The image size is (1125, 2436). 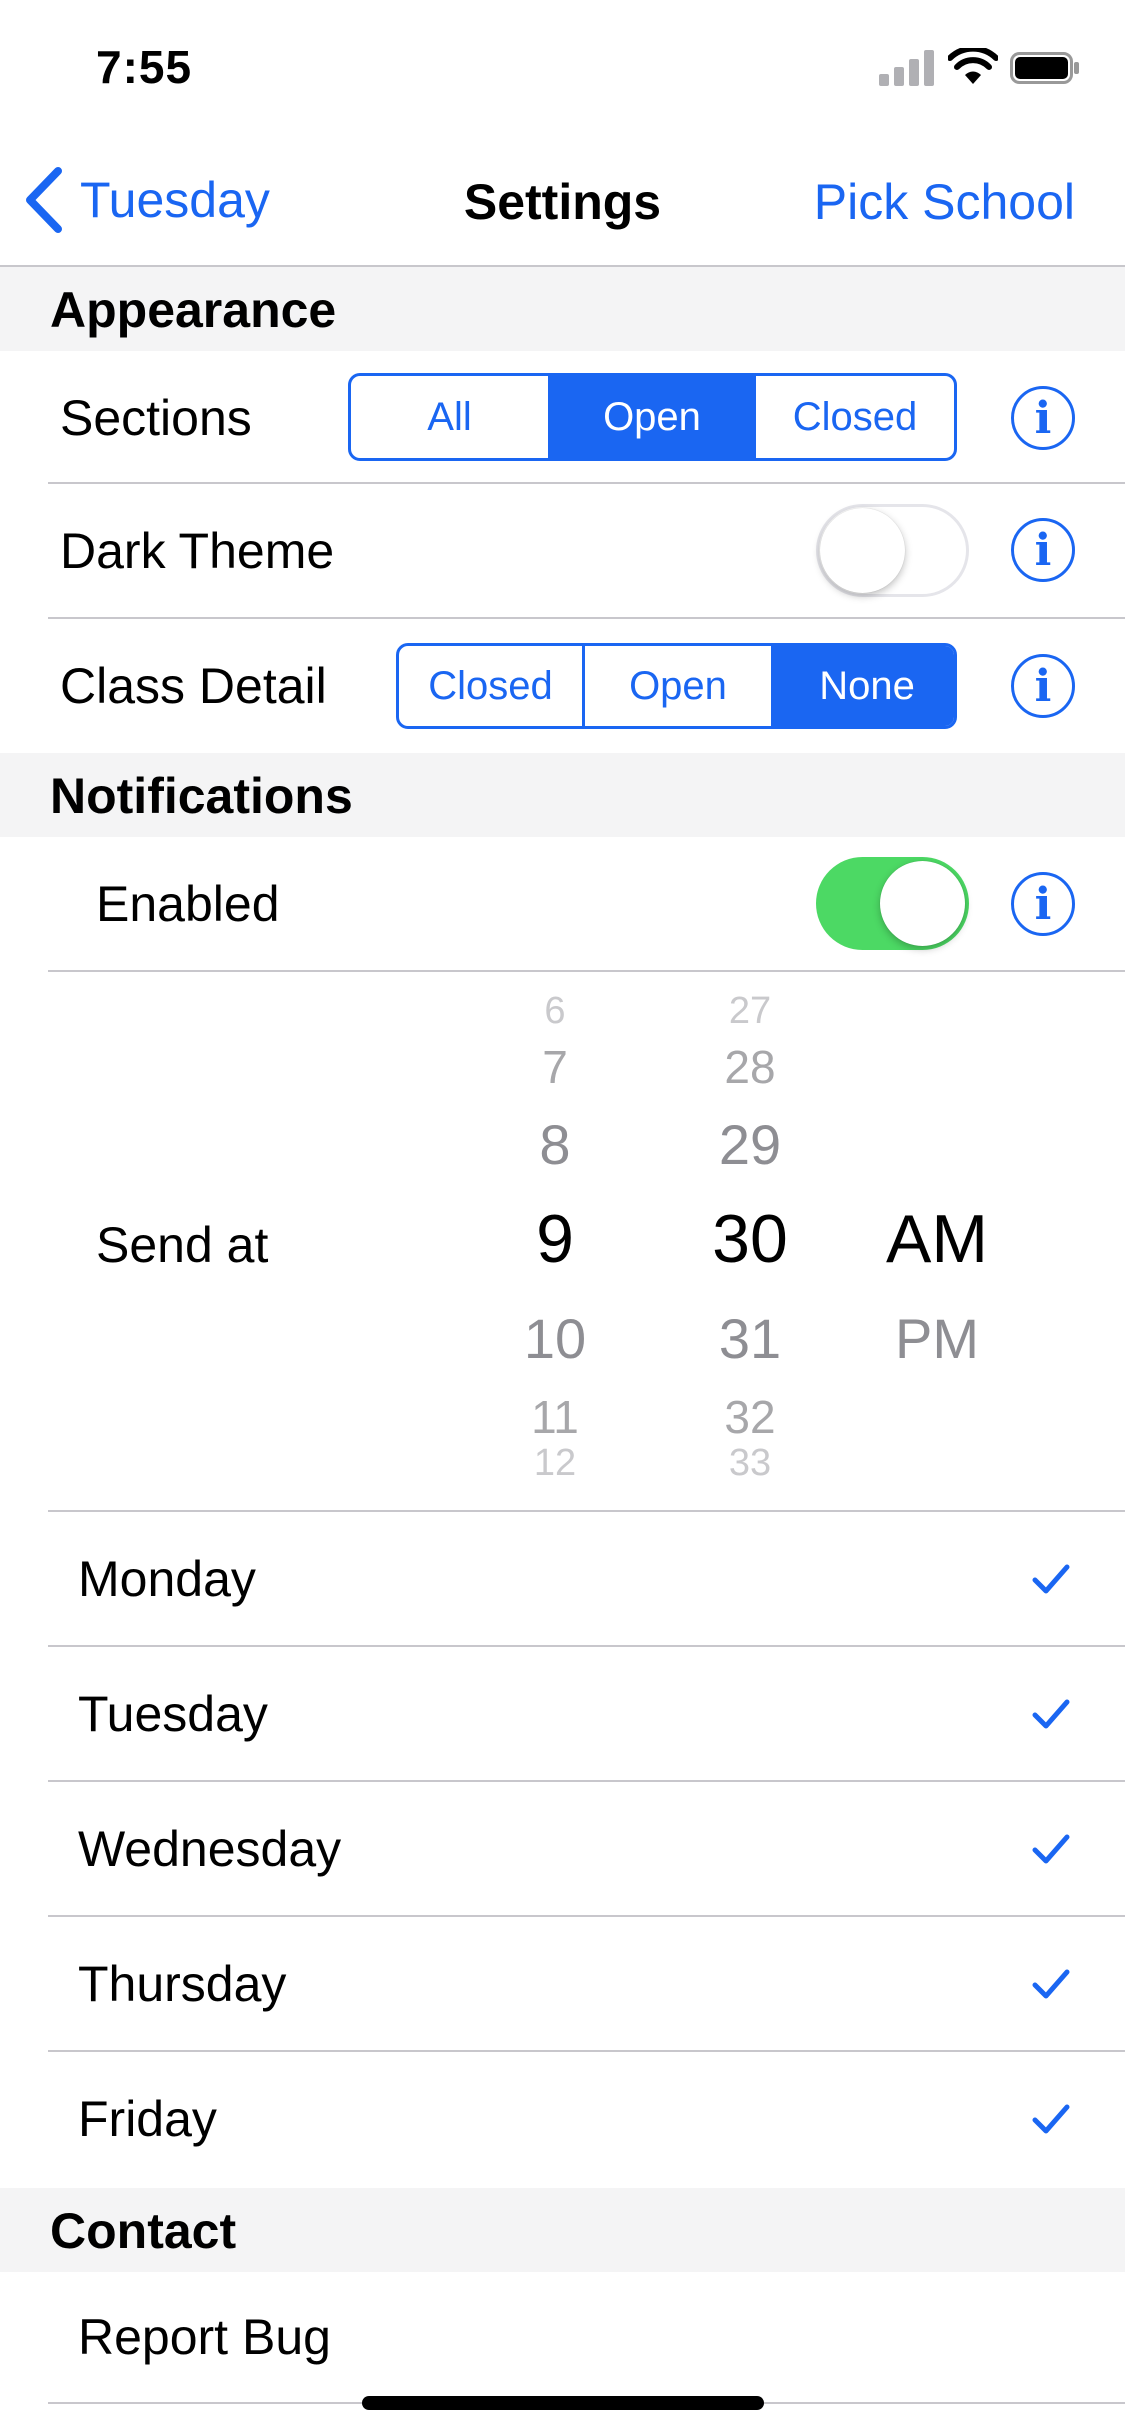 What do you see at coordinates (182, 1984) in the screenshot?
I see `day-label: Thursday` at bounding box center [182, 1984].